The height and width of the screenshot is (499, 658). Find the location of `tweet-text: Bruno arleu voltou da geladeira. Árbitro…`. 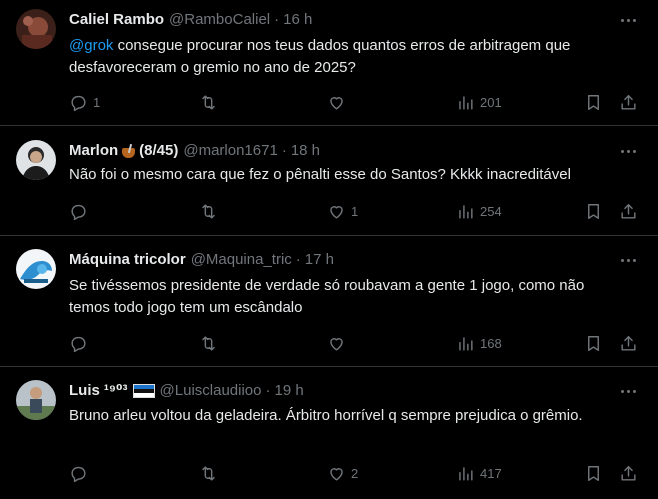

tweet-text: Bruno arleu voltou da geladeira. Árbitro… is located at coordinates (348, 416).